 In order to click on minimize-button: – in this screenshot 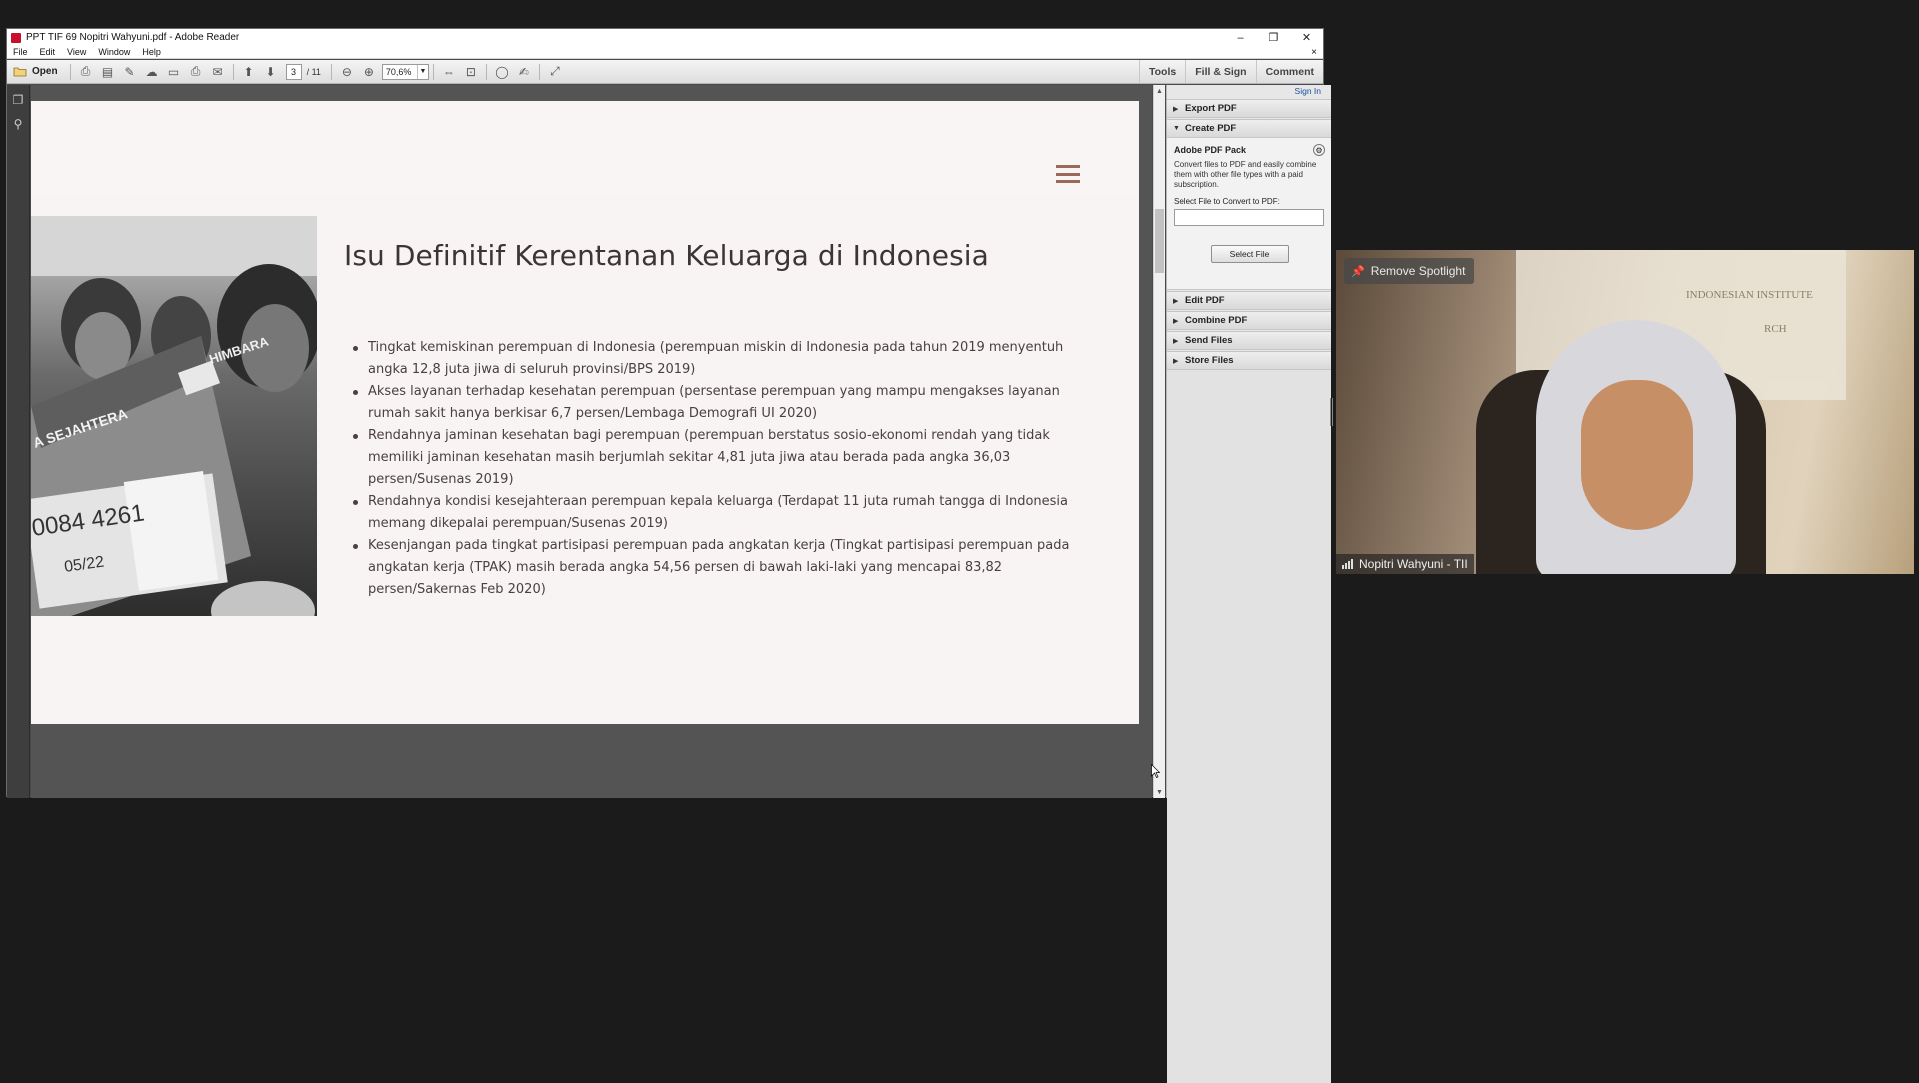, I will do `click(1240, 37)`.